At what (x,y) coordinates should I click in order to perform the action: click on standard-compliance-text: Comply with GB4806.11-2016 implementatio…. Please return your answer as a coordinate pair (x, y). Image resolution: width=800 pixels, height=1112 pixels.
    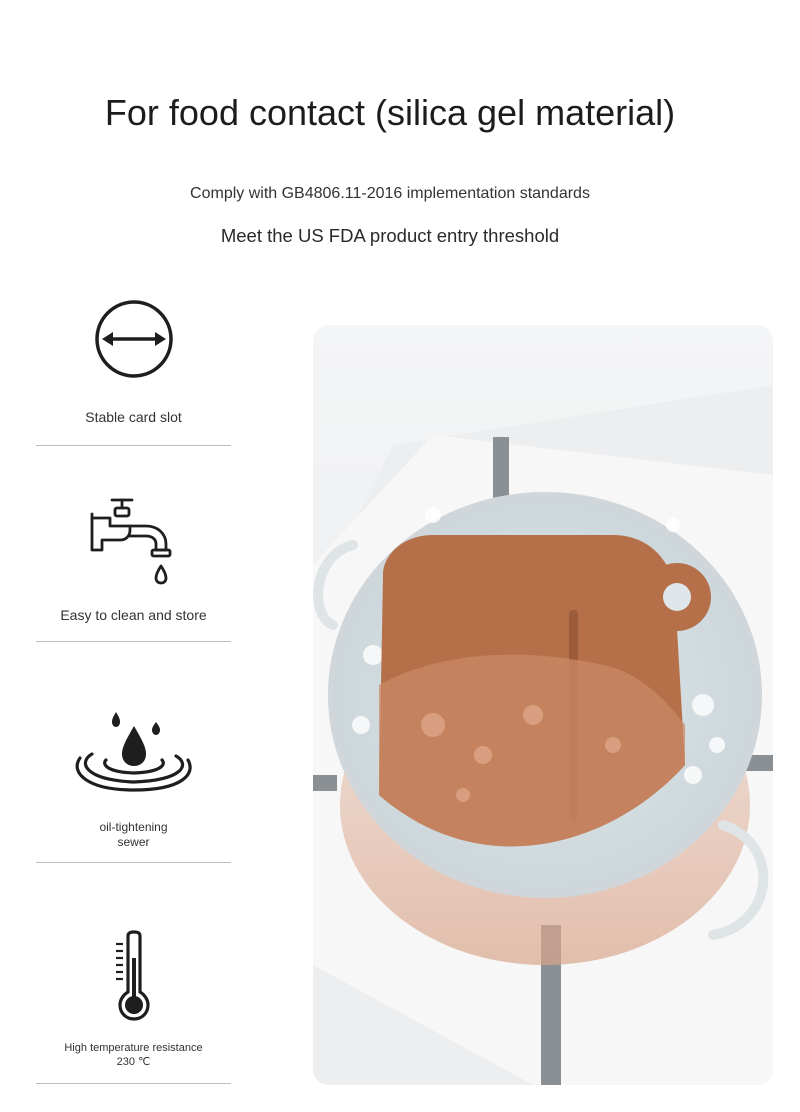
    Looking at the image, I should click on (390, 193).